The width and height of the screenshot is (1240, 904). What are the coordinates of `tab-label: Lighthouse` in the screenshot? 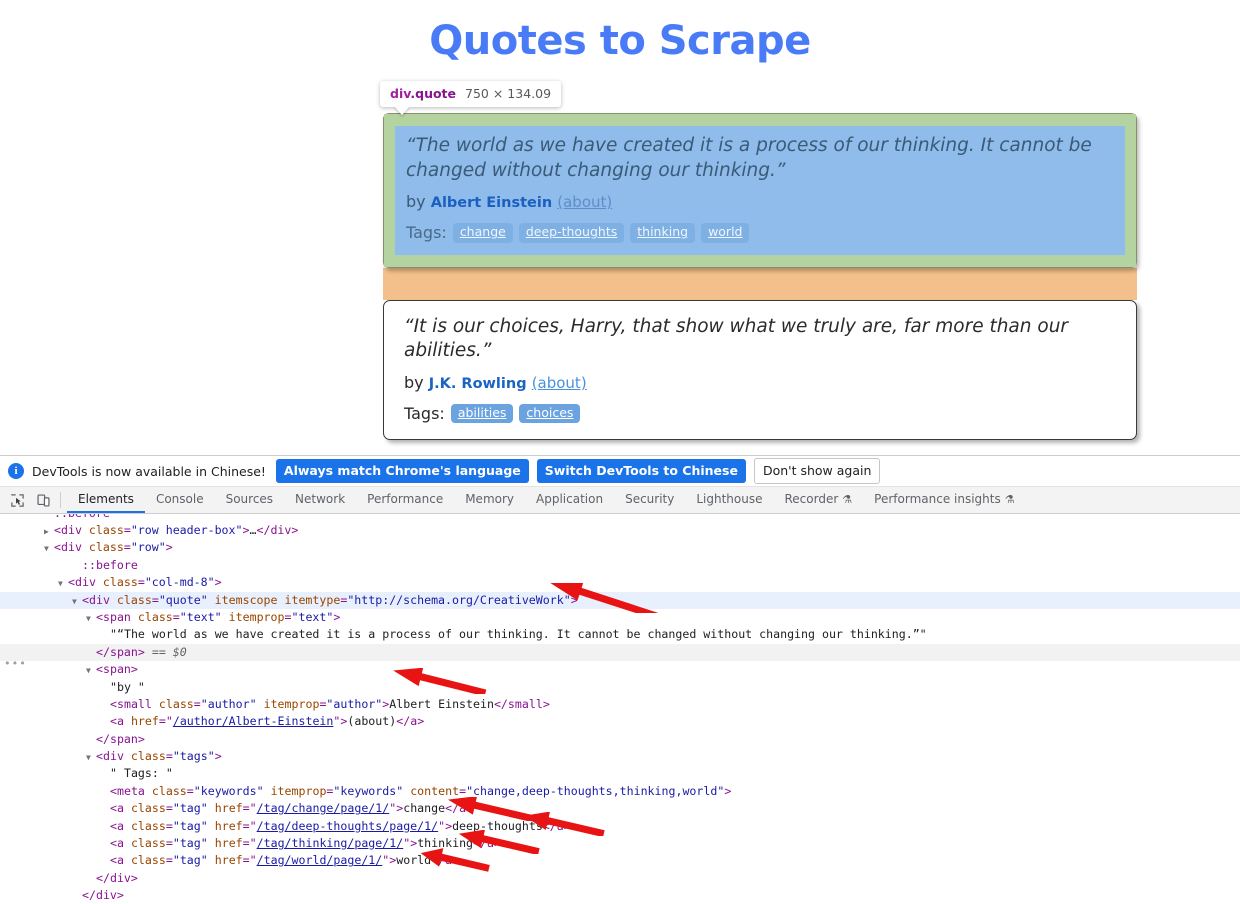 It's located at (729, 499).